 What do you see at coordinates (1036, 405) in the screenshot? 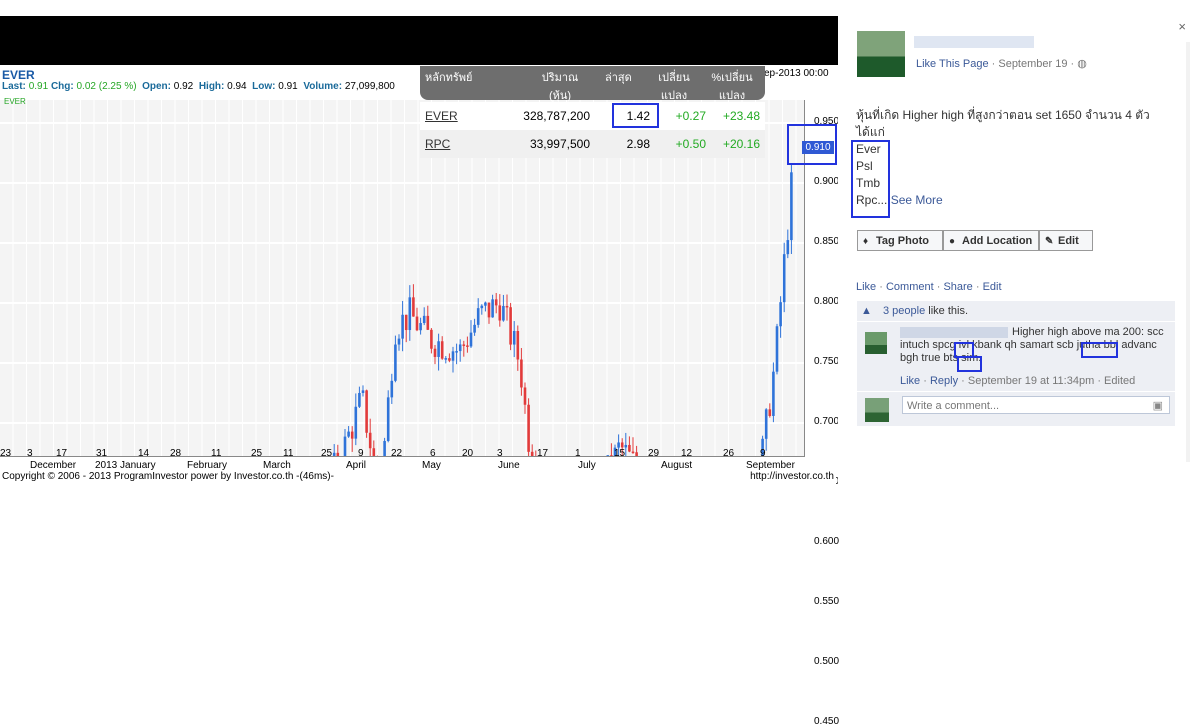
I see `comment-input: Write a comment... ▣` at bounding box center [1036, 405].